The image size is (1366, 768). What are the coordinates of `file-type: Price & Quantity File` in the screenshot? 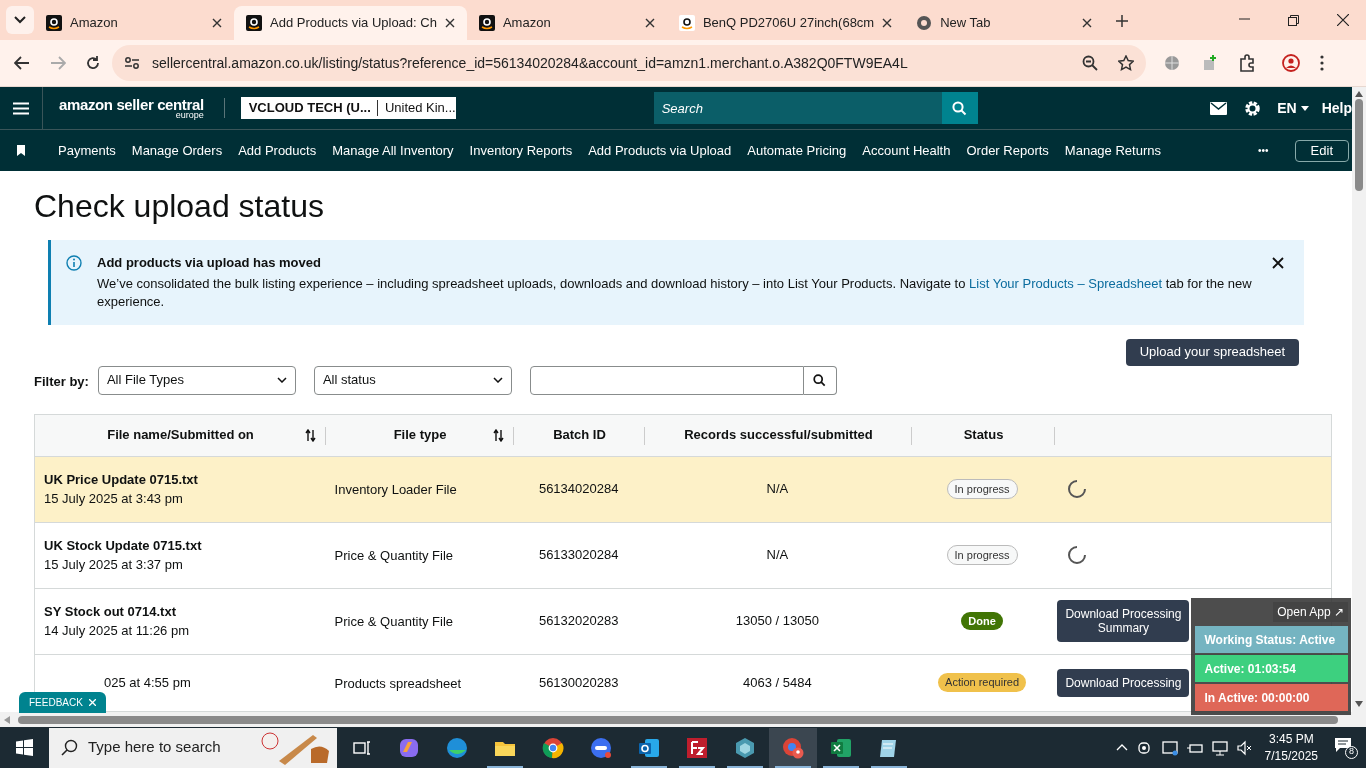 It's located at (394, 621).